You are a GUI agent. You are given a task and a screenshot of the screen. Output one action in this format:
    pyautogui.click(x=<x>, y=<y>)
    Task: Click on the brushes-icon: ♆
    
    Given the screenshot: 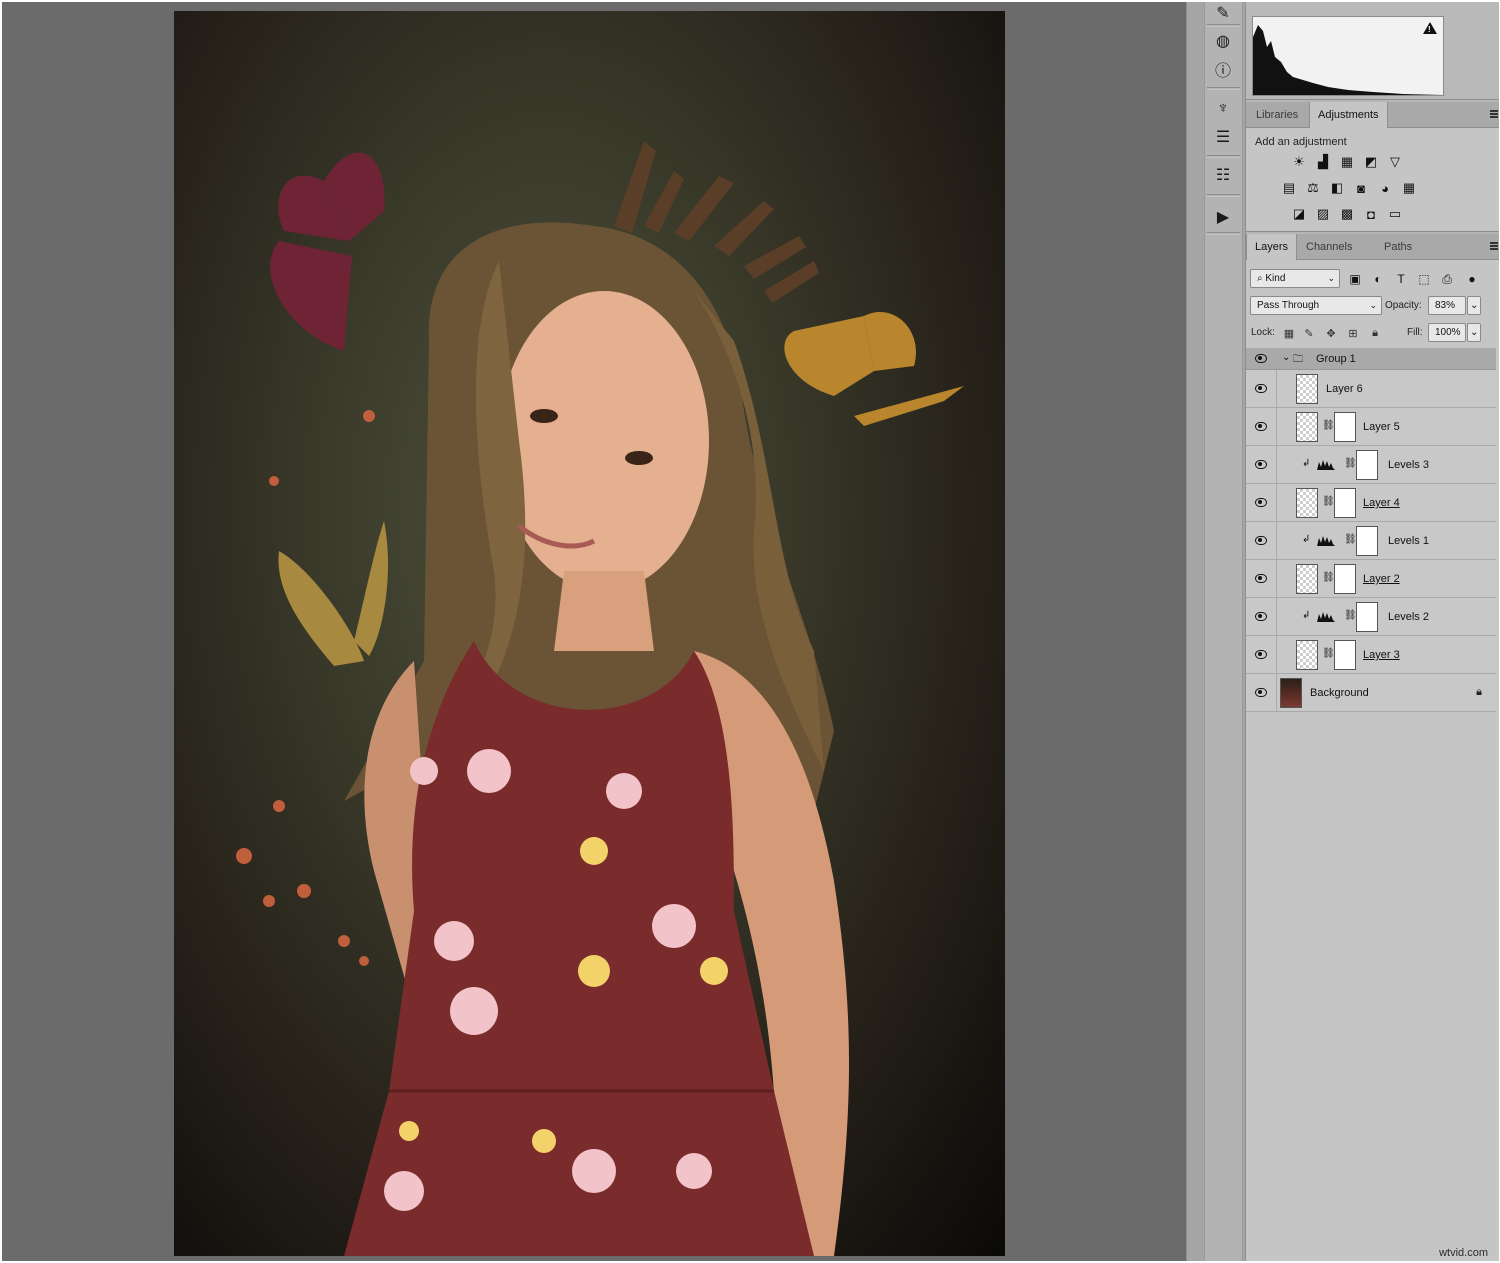 What is the action you would take?
    pyautogui.click(x=1223, y=109)
    